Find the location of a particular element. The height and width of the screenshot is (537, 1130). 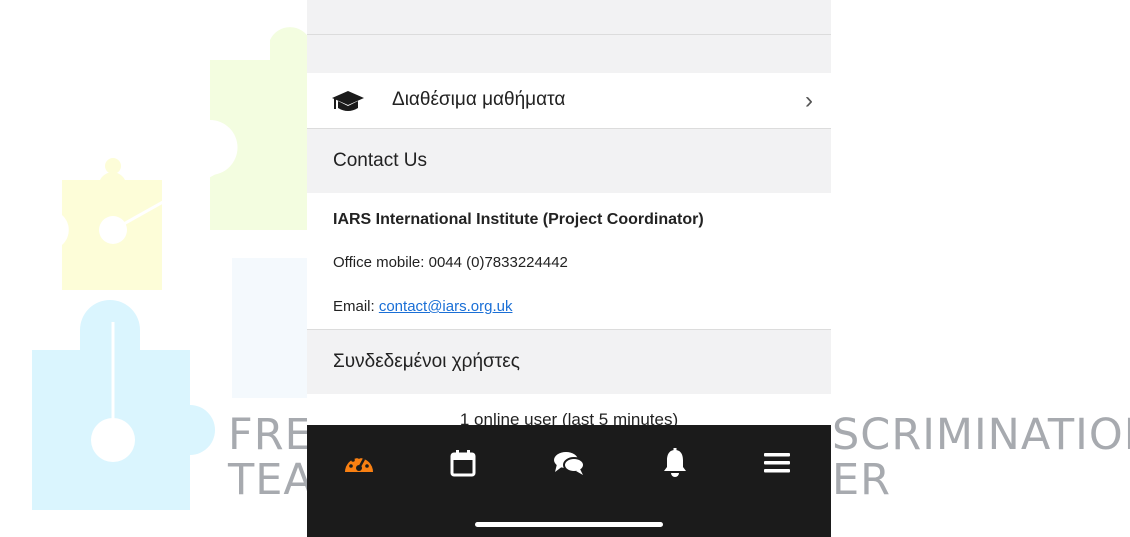

available-courses-label: Διαθέσιμα μαθήματα is located at coordinates (479, 99).